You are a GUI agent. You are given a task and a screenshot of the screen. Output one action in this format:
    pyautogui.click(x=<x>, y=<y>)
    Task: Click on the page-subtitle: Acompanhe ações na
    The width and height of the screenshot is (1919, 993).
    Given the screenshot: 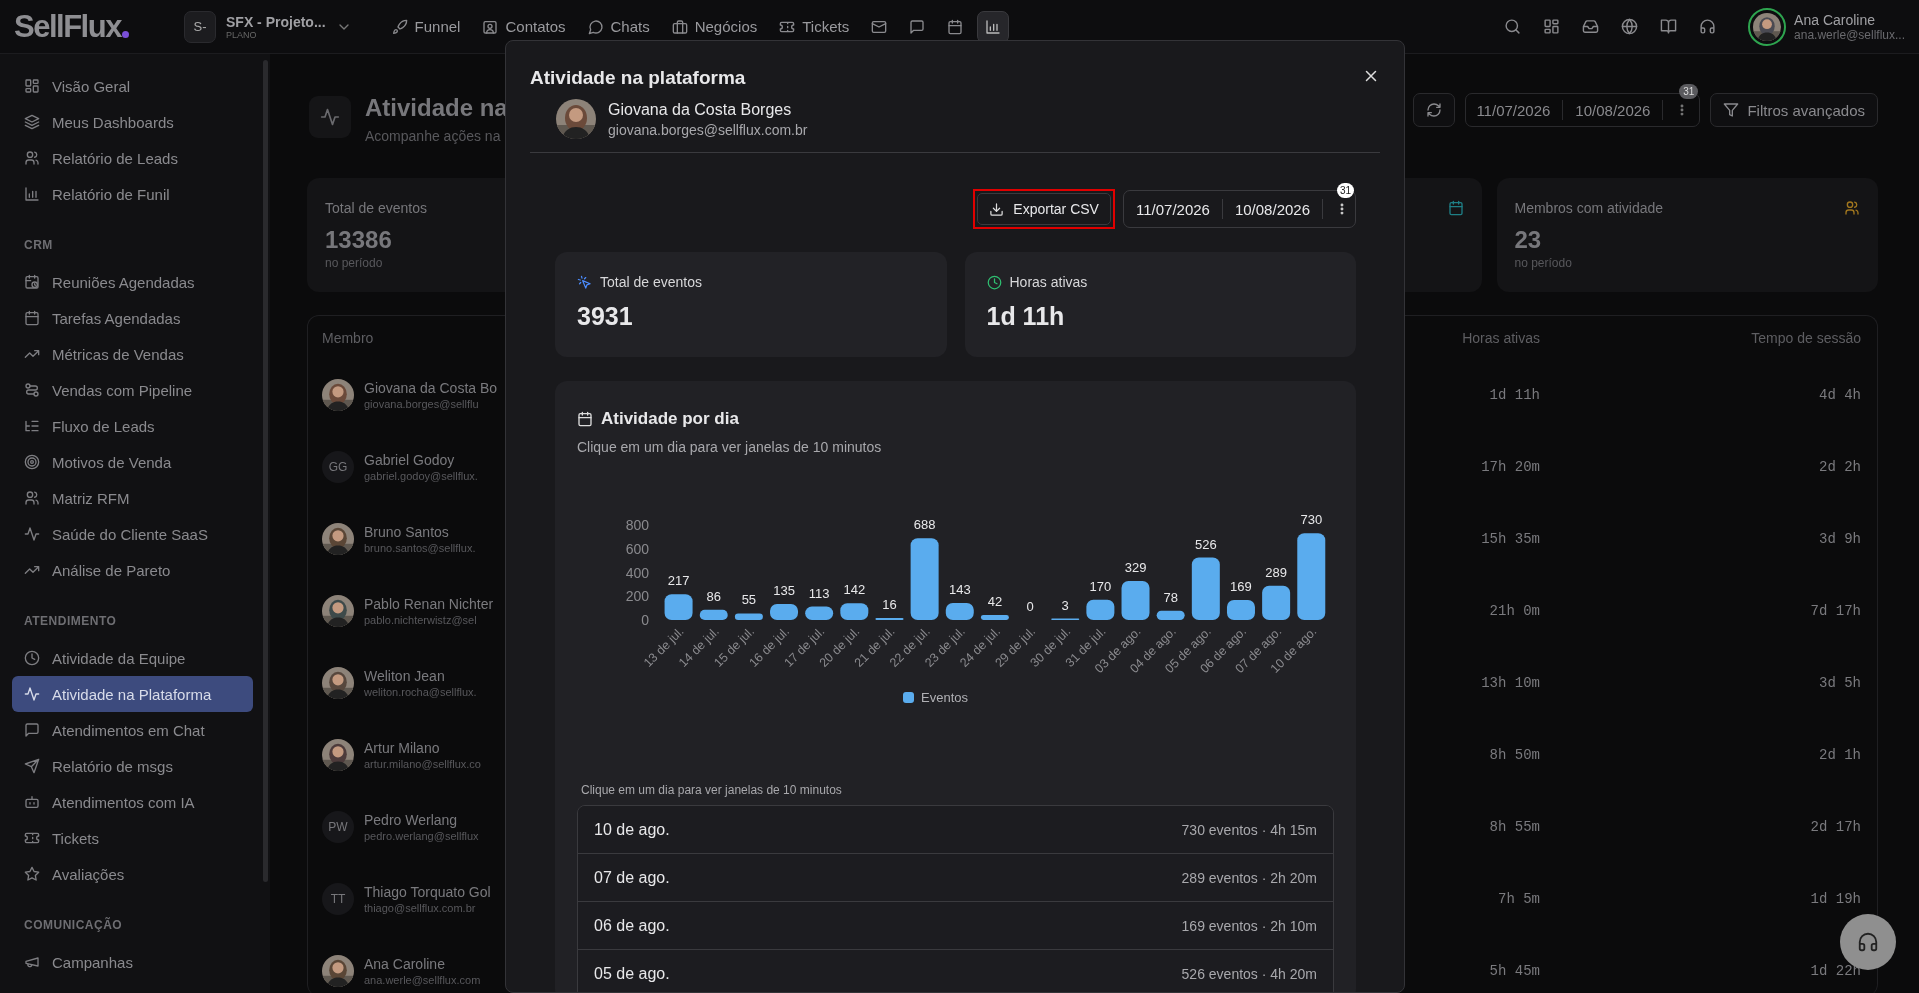 What is the action you would take?
    pyautogui.click(x=433, y=136)
    